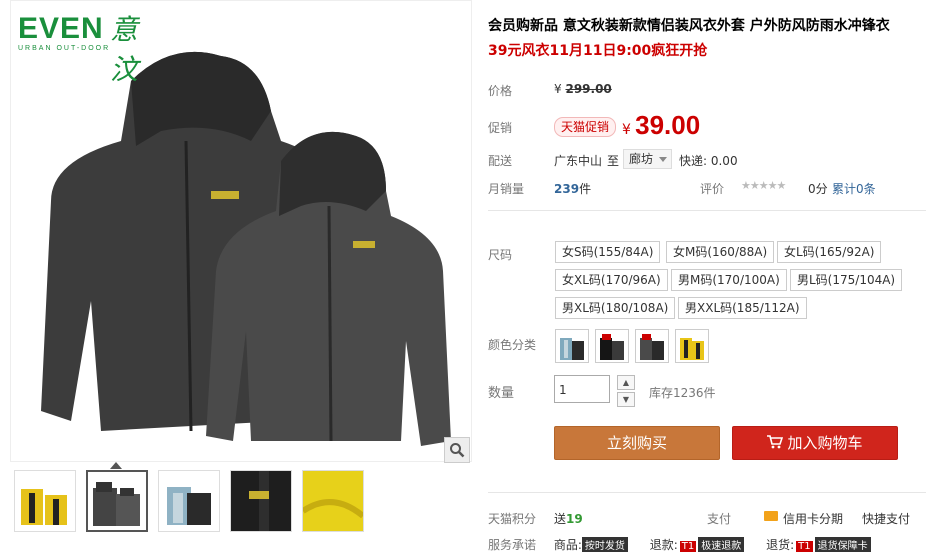  Describe the element at coordinates (585, 127) in the screenshot. I see `tmall-promo-badge: 天猫促销` at that location.